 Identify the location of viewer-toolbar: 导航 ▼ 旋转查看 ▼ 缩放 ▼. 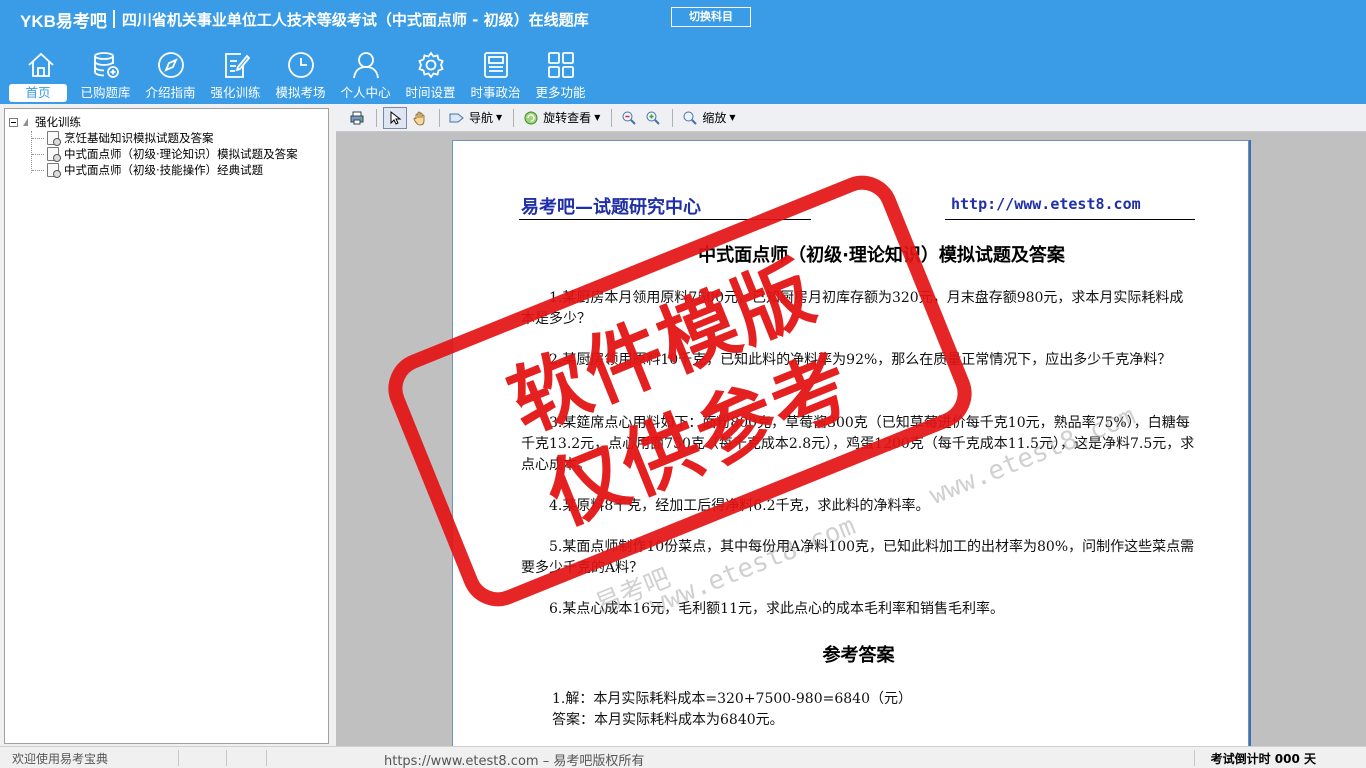
(851, 118).